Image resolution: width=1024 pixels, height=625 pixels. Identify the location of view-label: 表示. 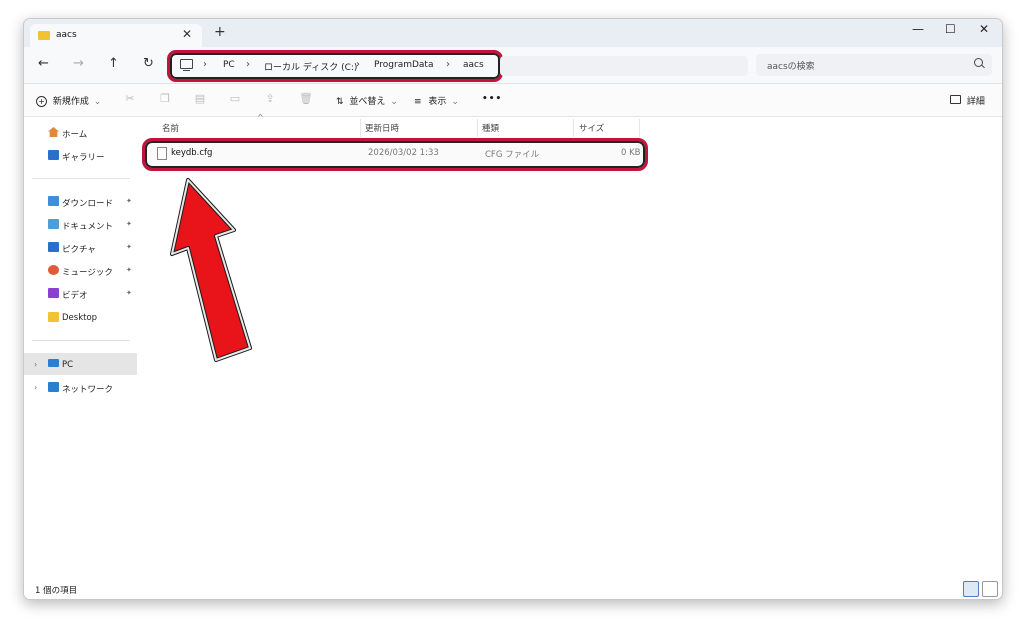
(437, 102).